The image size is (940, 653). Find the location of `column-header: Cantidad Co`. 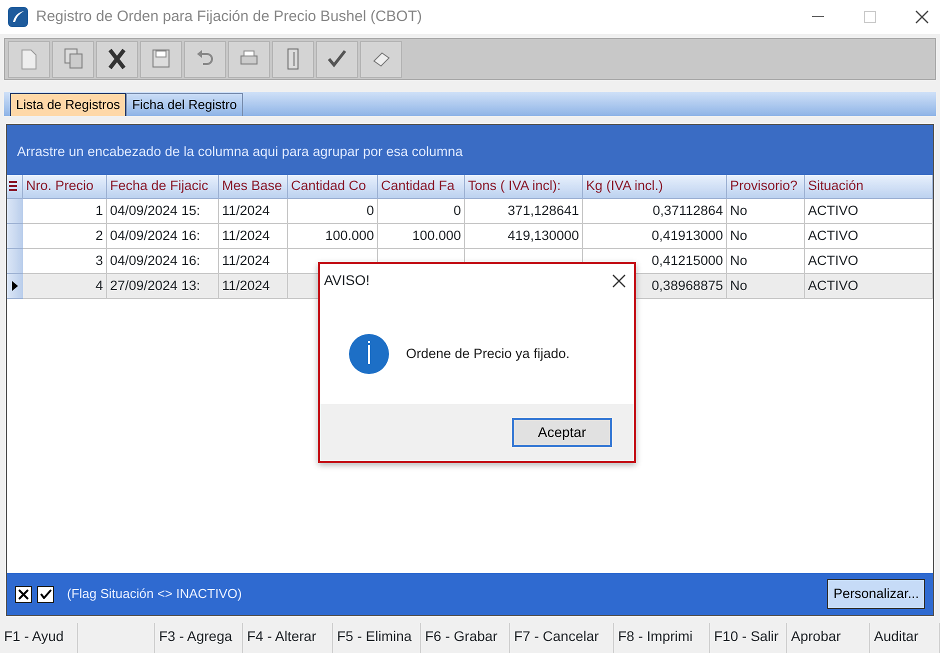

column-header: Cantidad Co is located at coordinates (333, 186).